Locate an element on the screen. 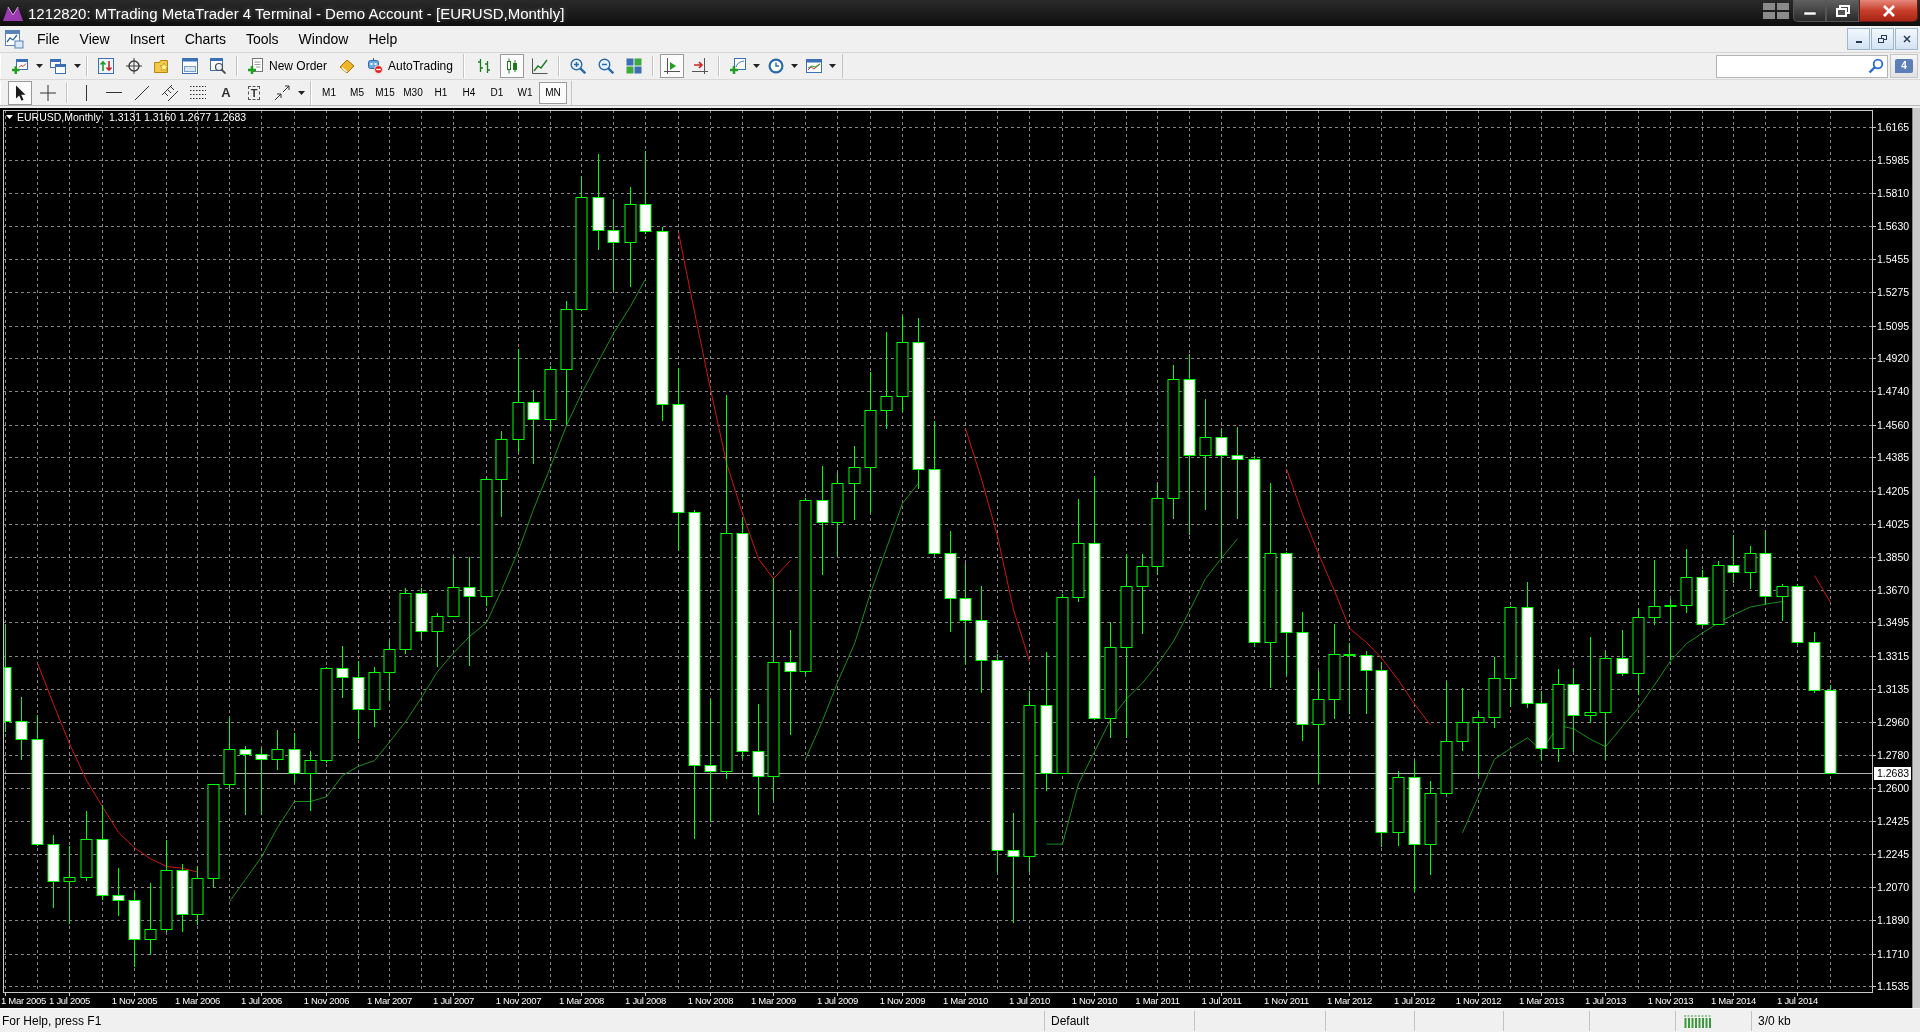 The width and height of the screenshot is (1920, 1032). date-axis-label: 1 Jul 2006 is located at coordinates (261, 1000).